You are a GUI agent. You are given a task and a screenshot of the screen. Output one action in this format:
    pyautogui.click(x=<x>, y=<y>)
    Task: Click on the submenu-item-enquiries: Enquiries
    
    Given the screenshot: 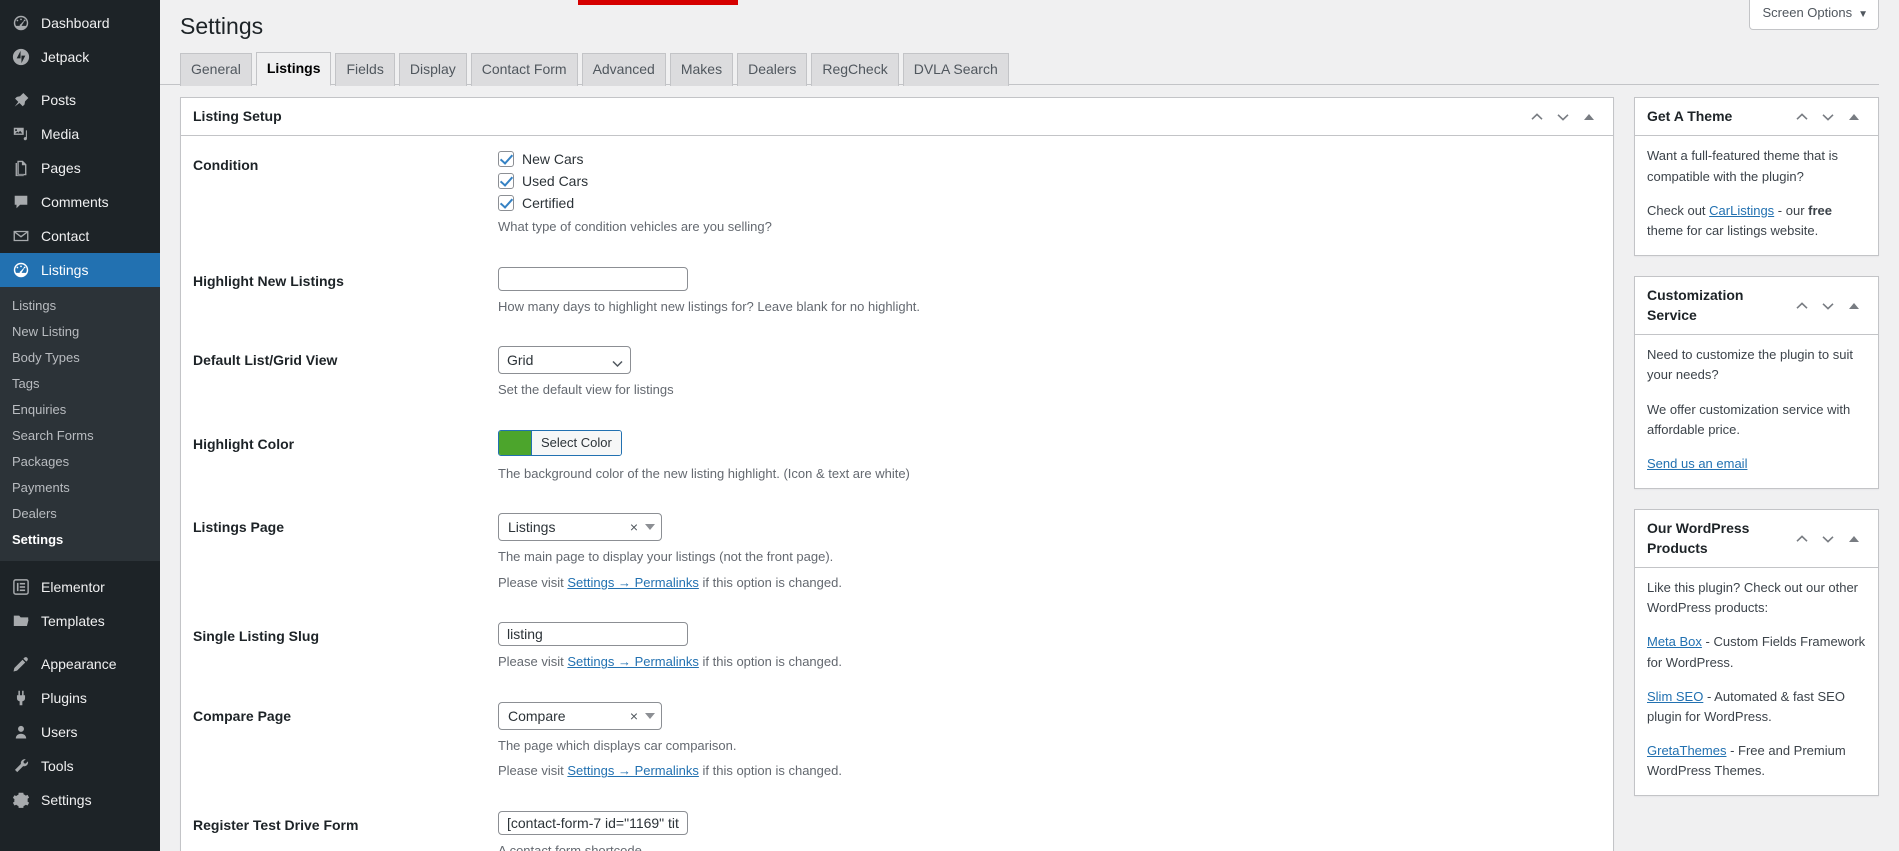 What is the action you would take?
    pyautogui.click(x=80, y=410)
    